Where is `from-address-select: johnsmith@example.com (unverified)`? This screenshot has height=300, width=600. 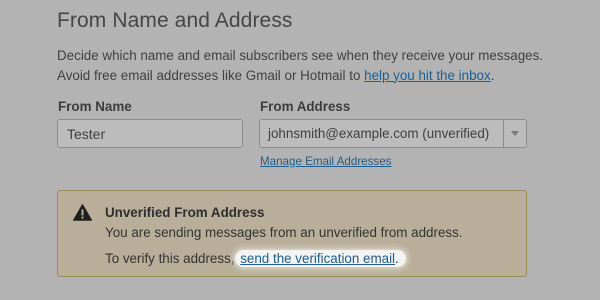
from-address-select: johnsmith@example.com (unverified) is located at coordinates (393, 133).